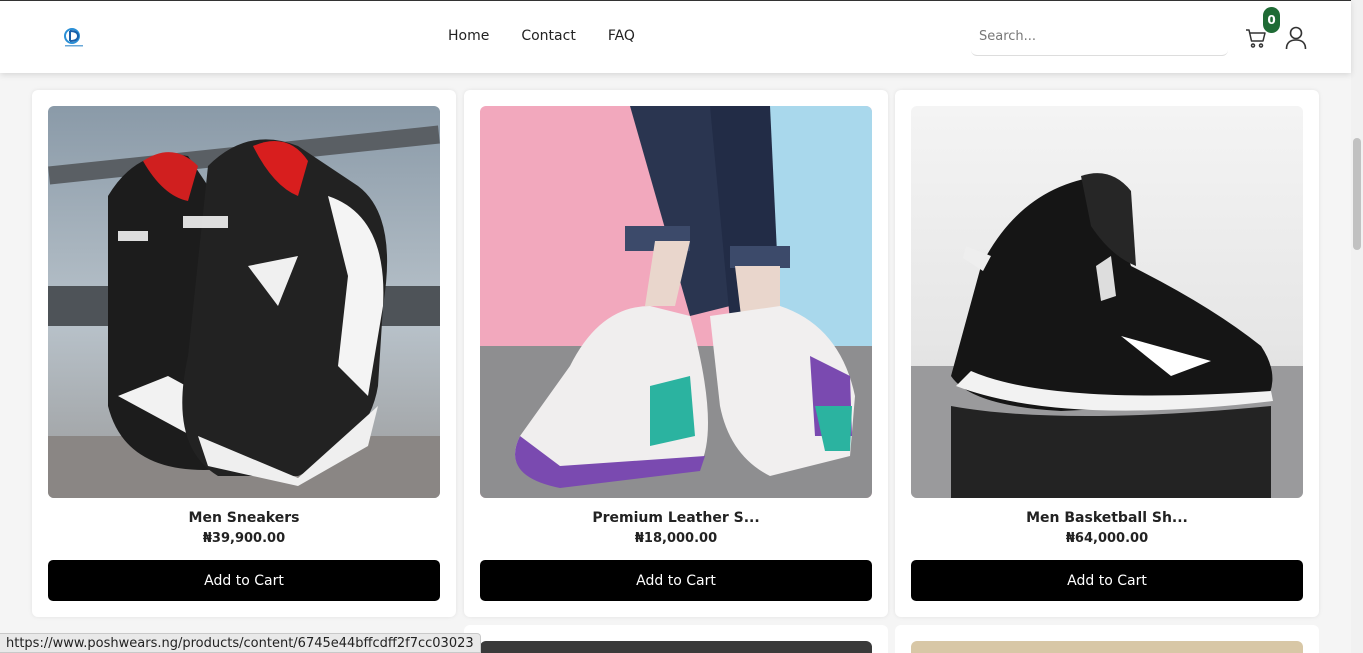 Image resolution: width=1363 pixels, height=653 pixels. Describe the element at coordinates (244, 518) in the screenshot. I see `product-name: Men Sneakers` at that location.